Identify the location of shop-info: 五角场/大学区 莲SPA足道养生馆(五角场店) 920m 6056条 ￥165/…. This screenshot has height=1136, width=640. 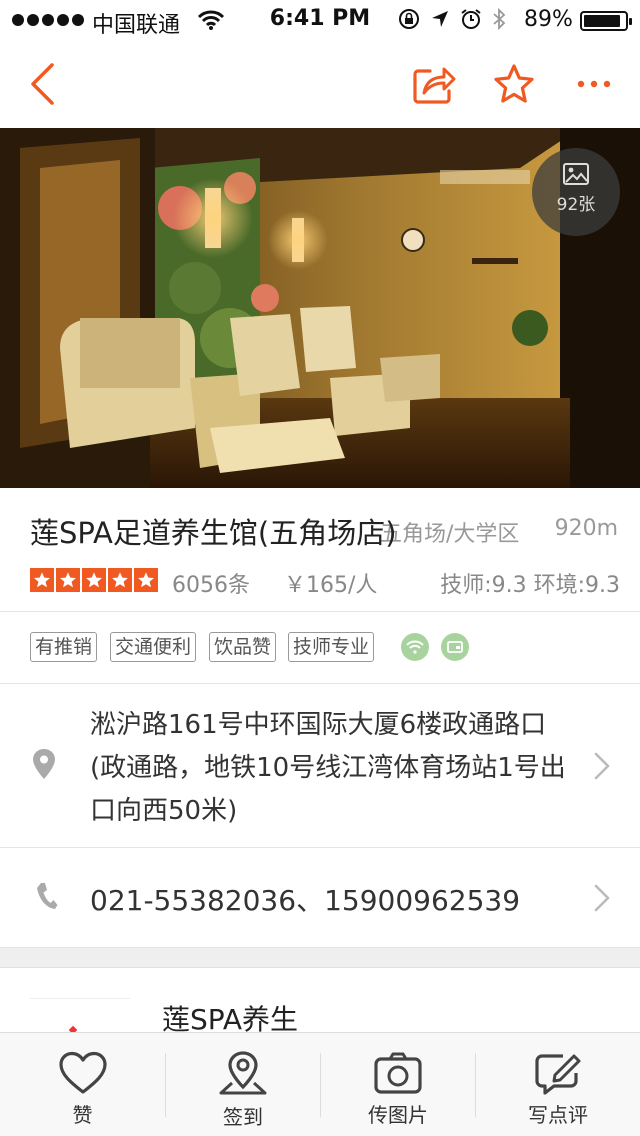
(320, 550).